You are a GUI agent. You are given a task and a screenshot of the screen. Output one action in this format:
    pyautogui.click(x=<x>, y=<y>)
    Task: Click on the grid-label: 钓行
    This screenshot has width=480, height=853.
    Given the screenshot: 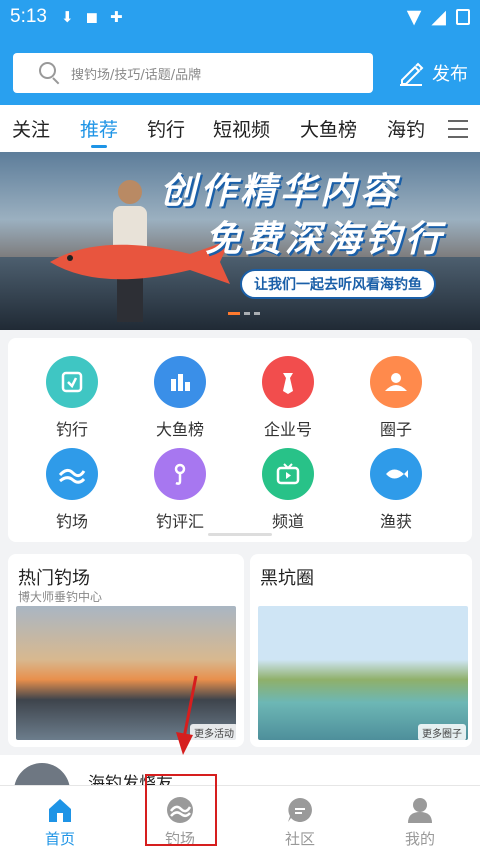 What is the action you would take?
    pyautogui.click(x=71, y=429)
    